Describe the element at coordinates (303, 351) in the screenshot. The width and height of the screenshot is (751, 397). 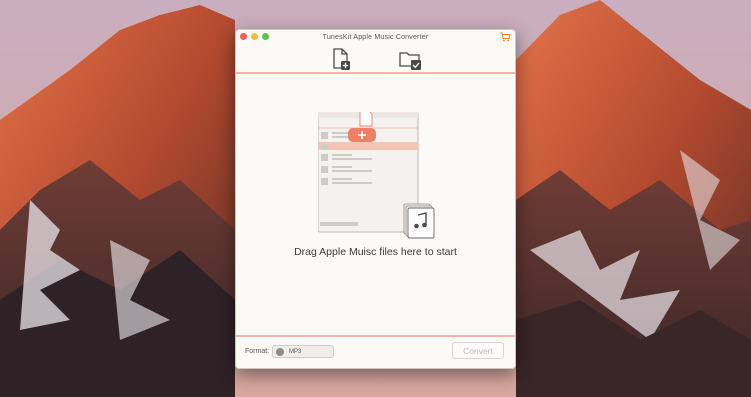
I see `format-select: MP3` at that location.